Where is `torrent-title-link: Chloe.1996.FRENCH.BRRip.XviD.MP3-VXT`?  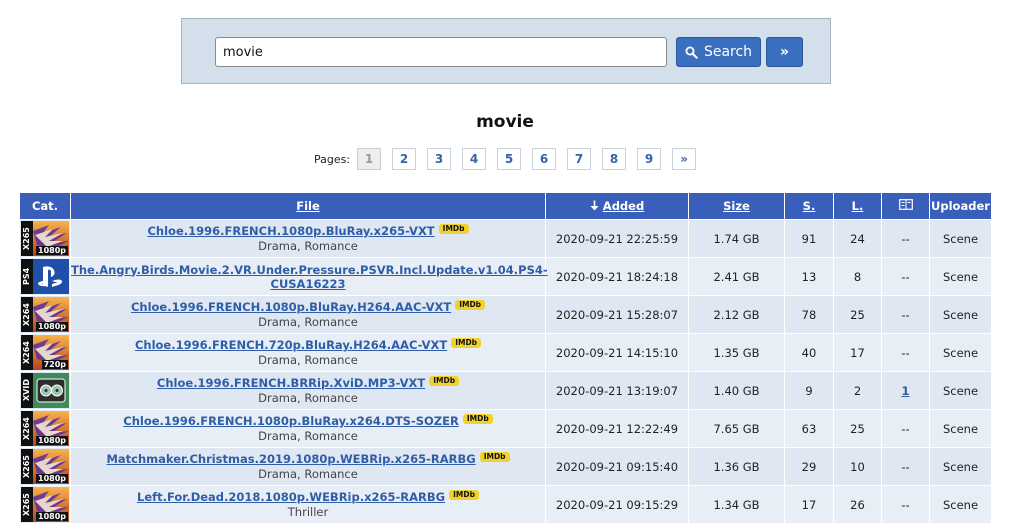
torrent-title-link: Chloe.1996.FRENCH.BRRip.XviD.MP3-VXT is located at coordinates (291, 383).